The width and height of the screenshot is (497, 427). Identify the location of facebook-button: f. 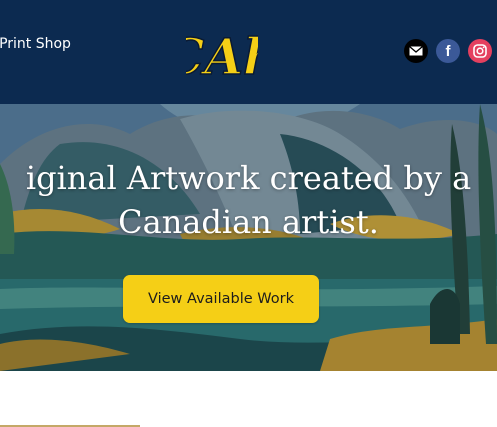
(448, 51).